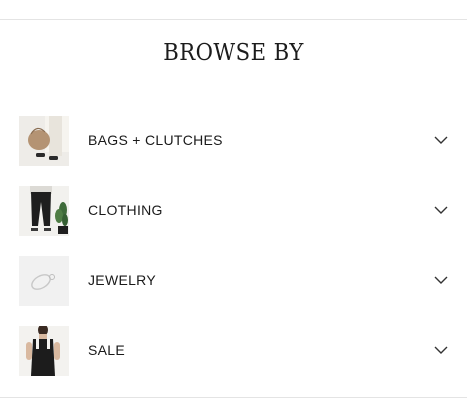  What do you see at coordinates (233, 211) in the screenshot?
I see `category-row-clothing: CLOTHING` at bounding box center [233, 211].